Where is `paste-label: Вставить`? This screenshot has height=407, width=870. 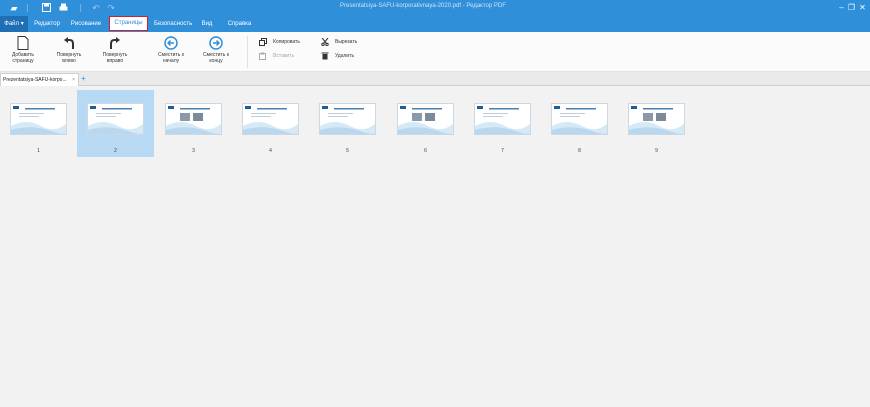
paste-label: Вставить is located at coordinates (284, 56).